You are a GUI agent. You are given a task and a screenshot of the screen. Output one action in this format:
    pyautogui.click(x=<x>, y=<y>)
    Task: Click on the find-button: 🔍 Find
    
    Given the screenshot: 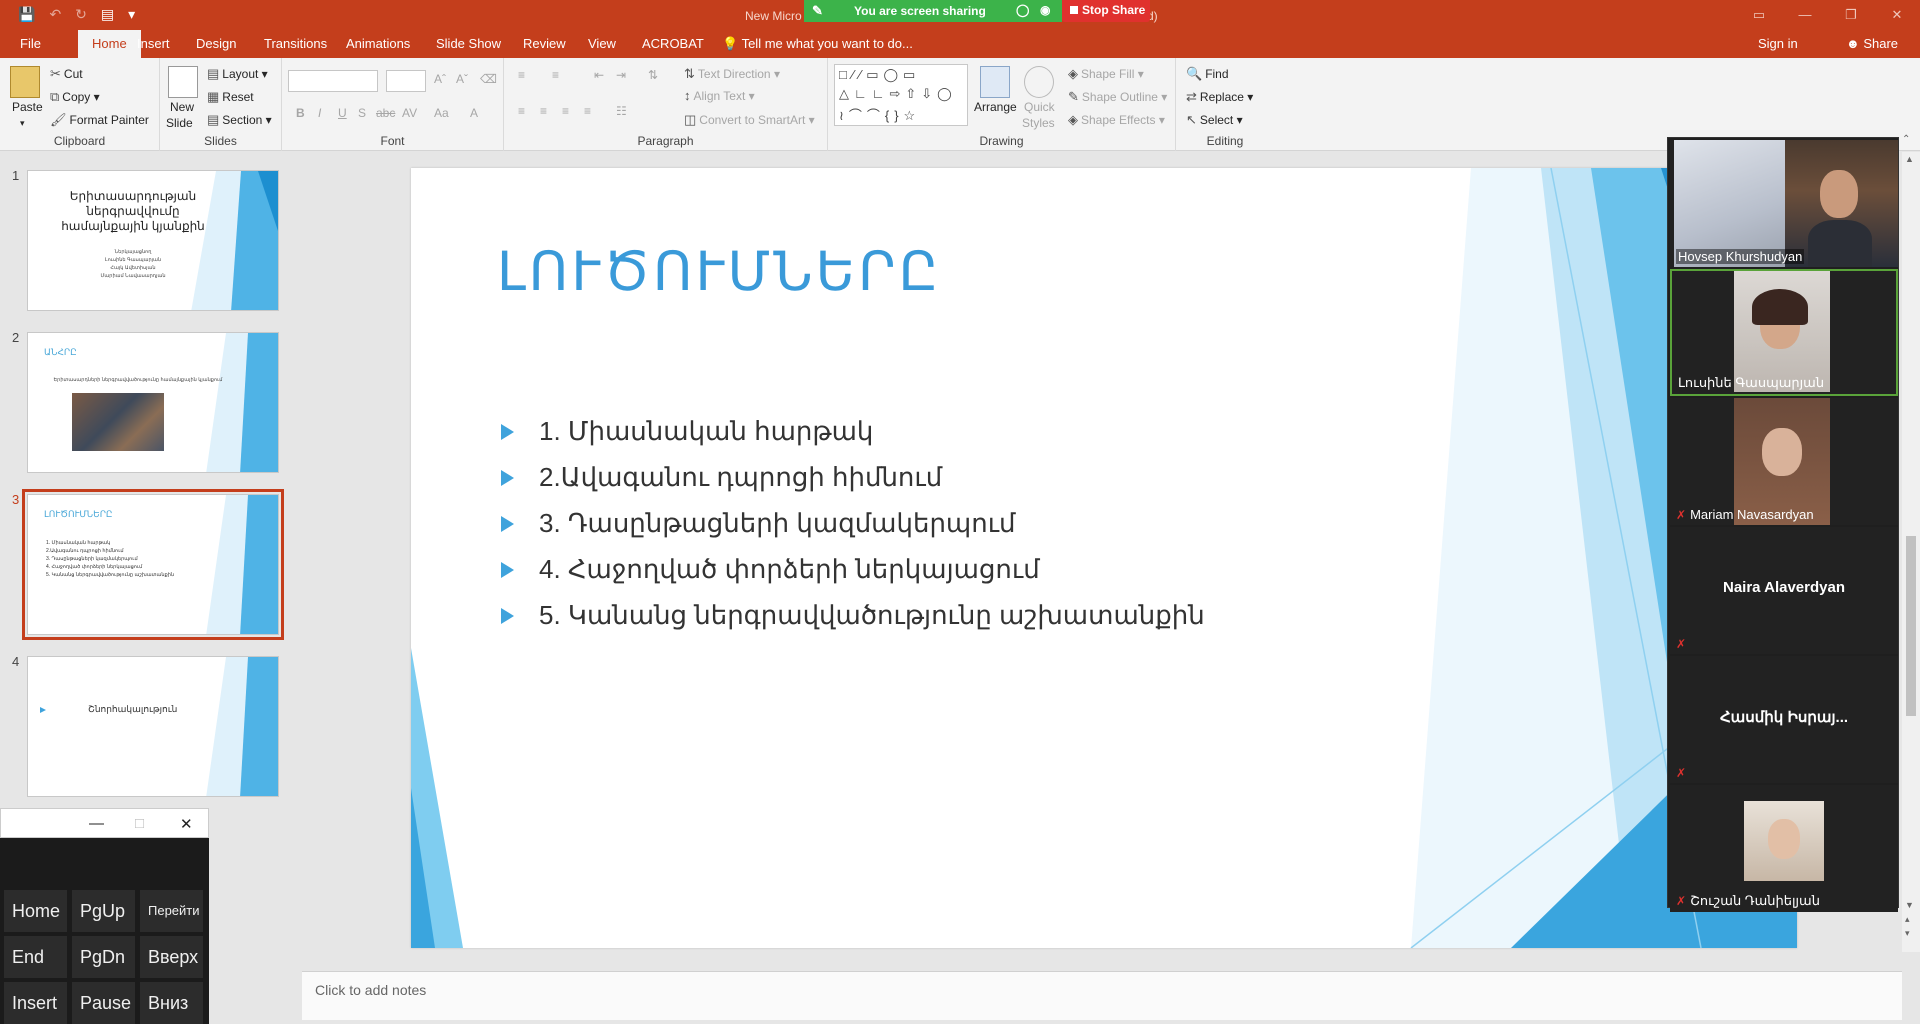 What is the action you would take?
    pyautogui.click(x=1207, y=74)
    